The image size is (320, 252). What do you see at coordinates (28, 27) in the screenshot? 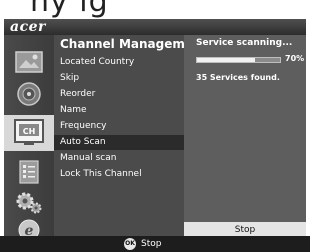
I see `brand-logo: acer` at bounding box center [28, 27].